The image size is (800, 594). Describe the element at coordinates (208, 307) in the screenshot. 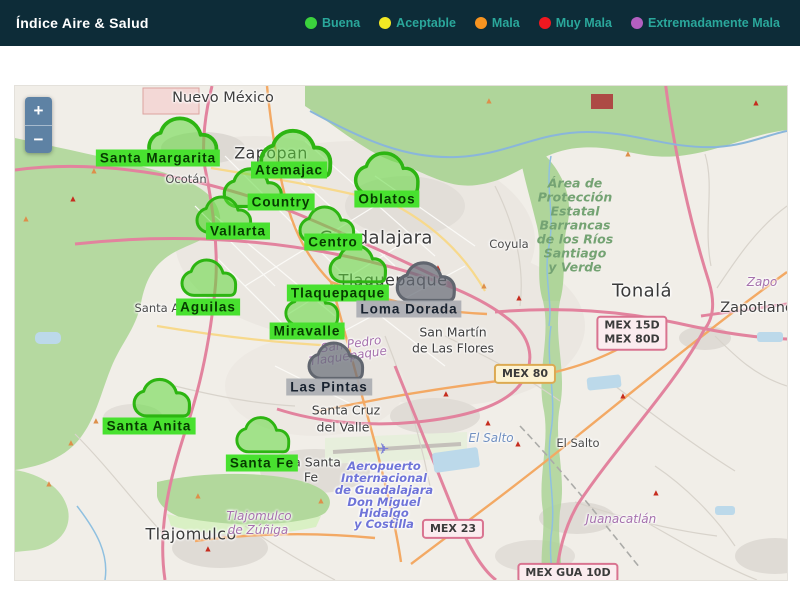

I see `station-label-aguilas: Aguilas` at that location.